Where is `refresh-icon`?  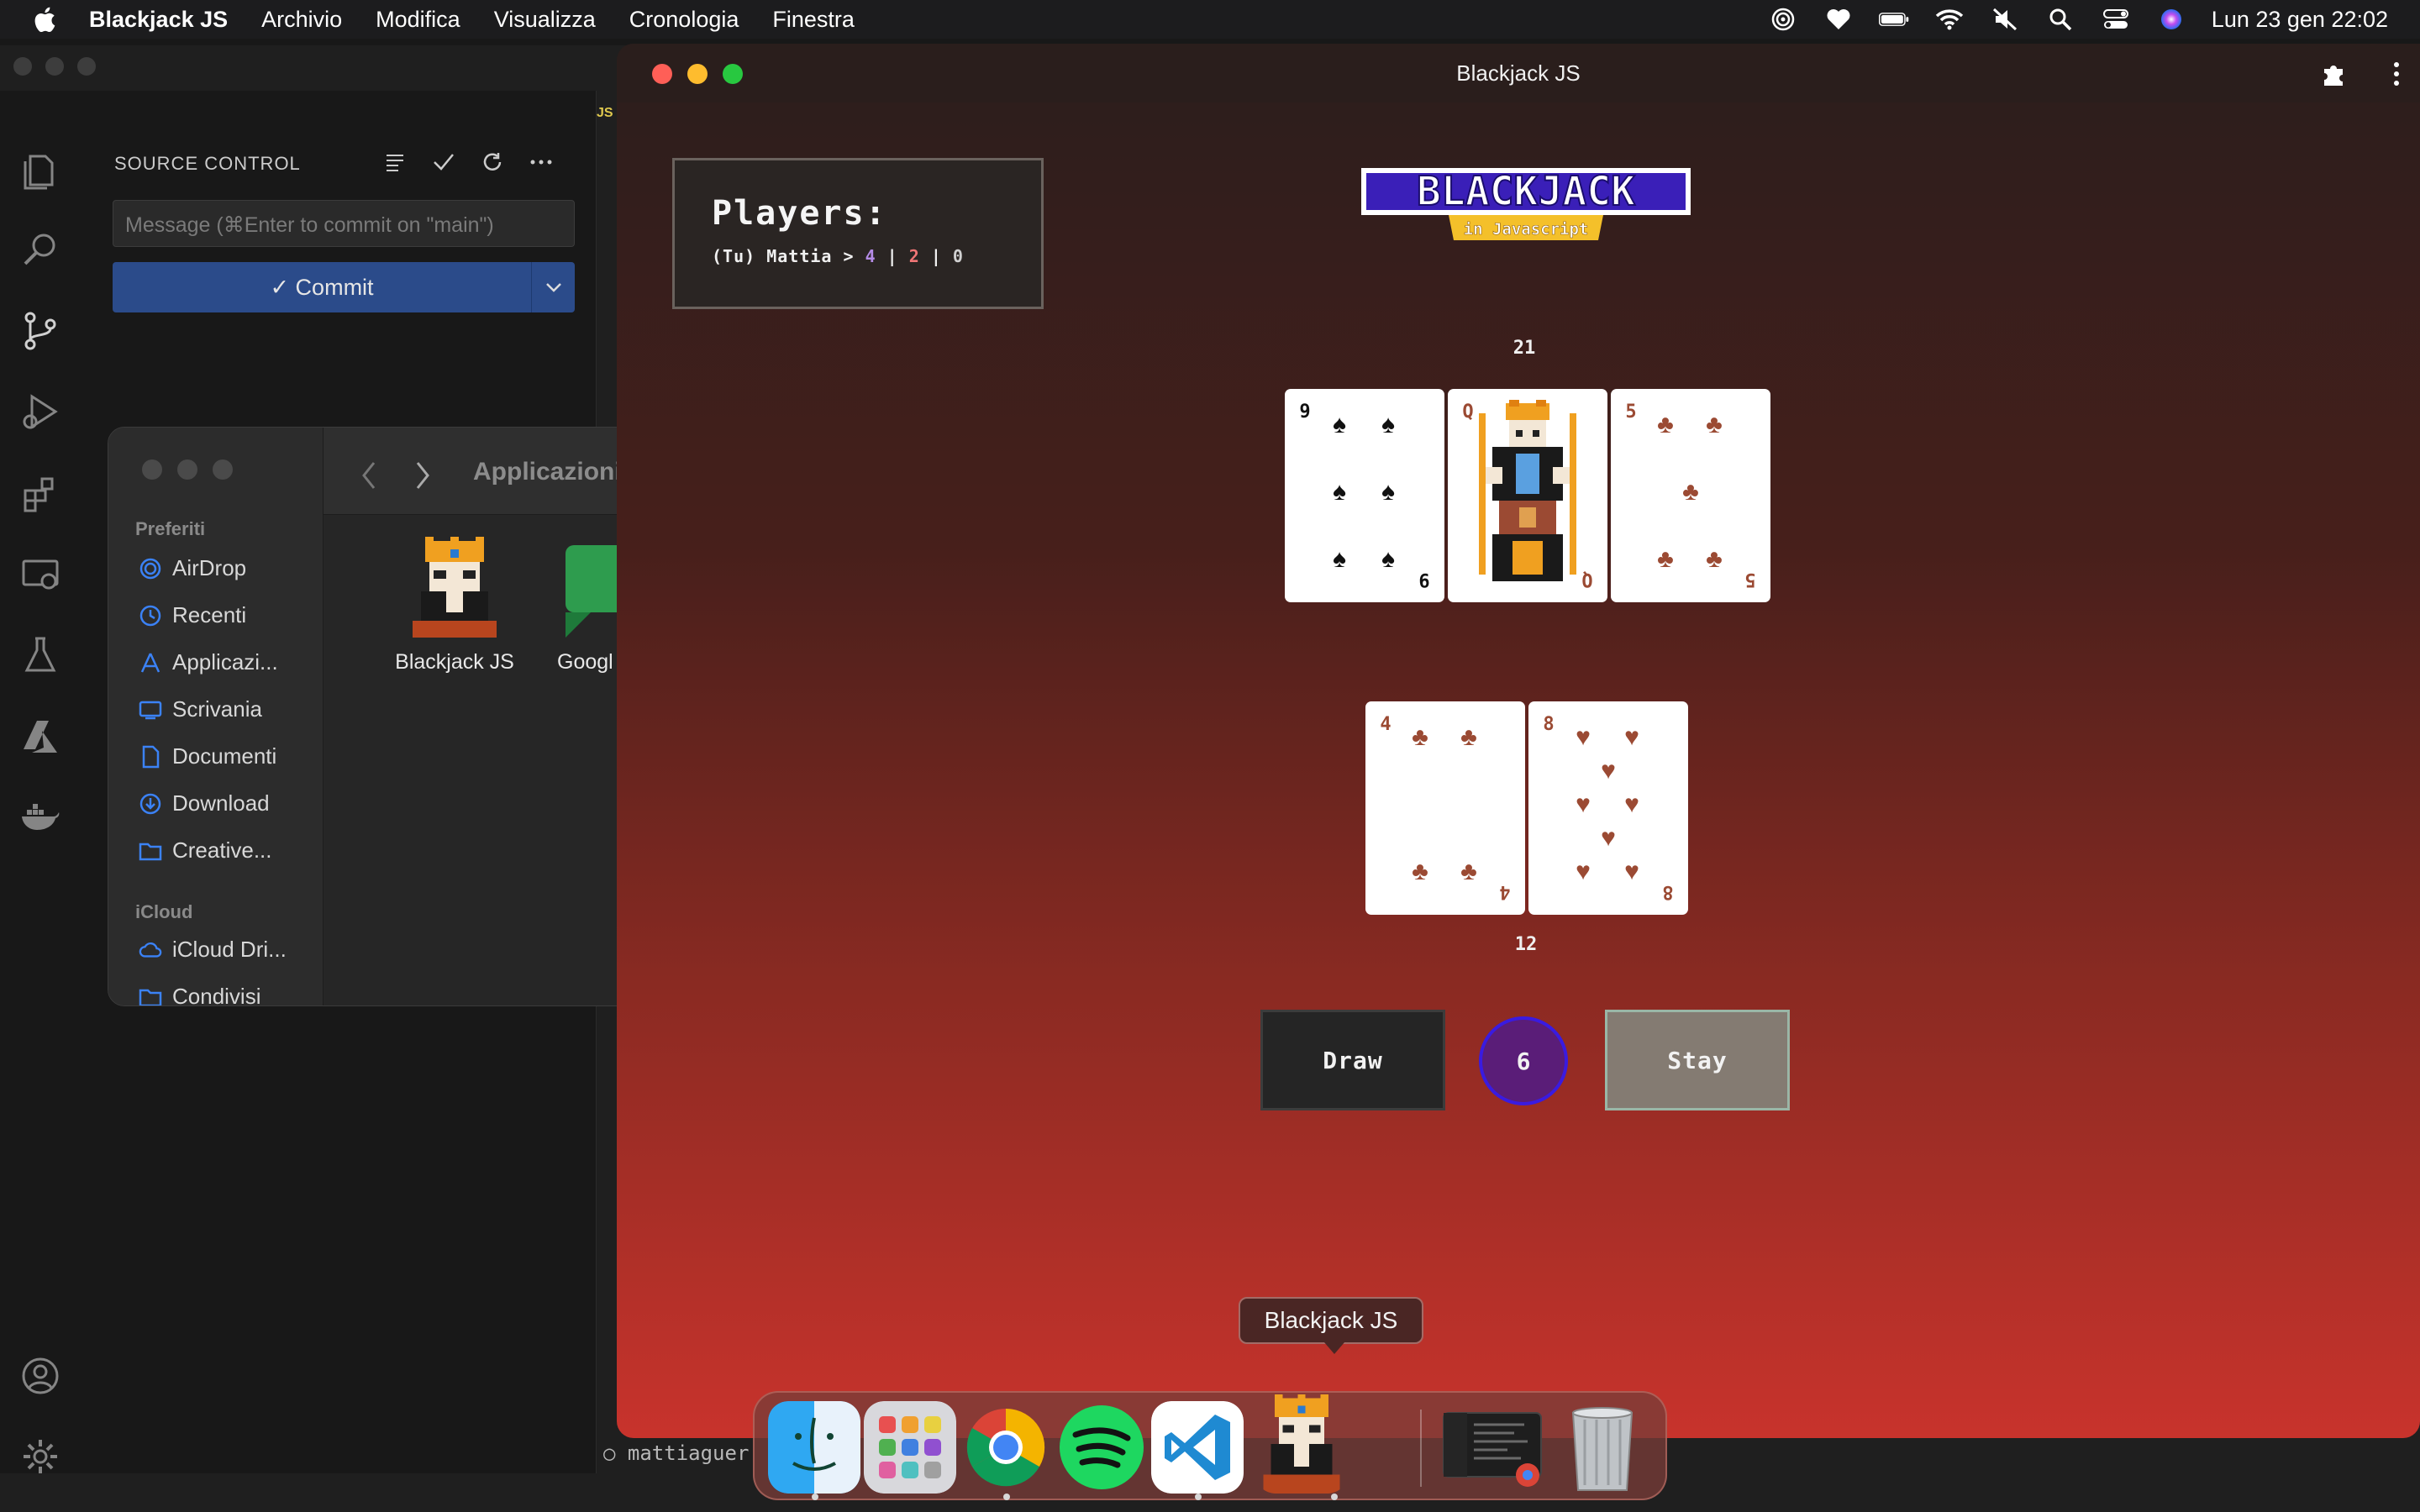
refresh-icon is located at coordinates (493, 162).